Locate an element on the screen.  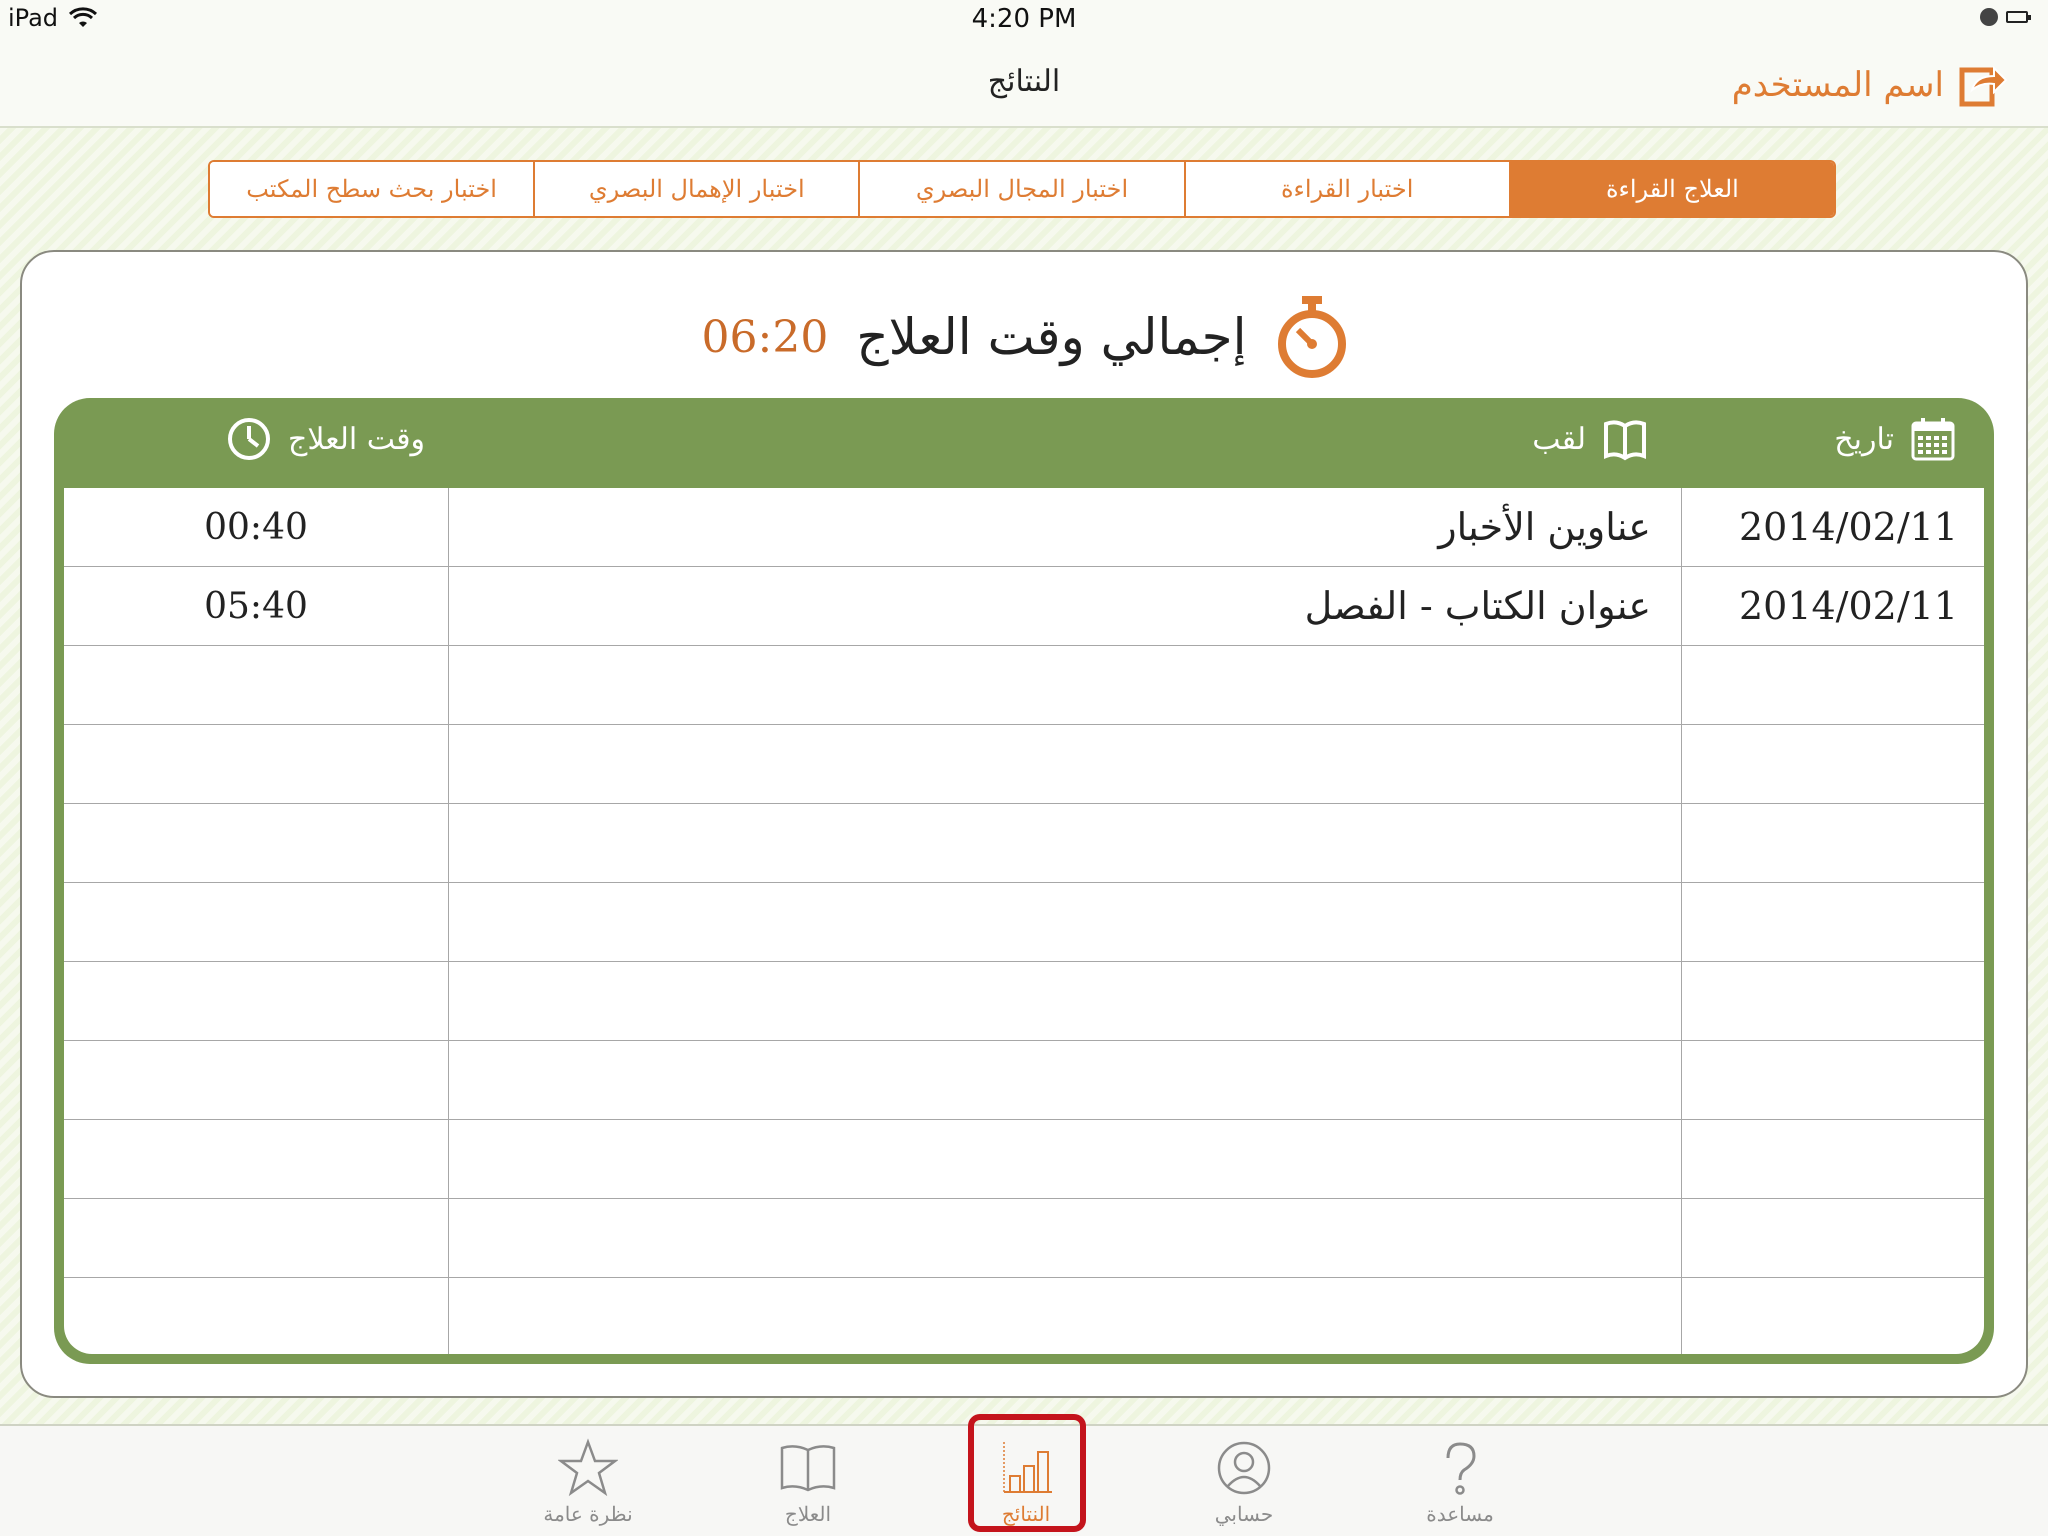
table-row: 2014/02/11 عناوين الأخبار 00:40 is located at coordinates (1024, 527).